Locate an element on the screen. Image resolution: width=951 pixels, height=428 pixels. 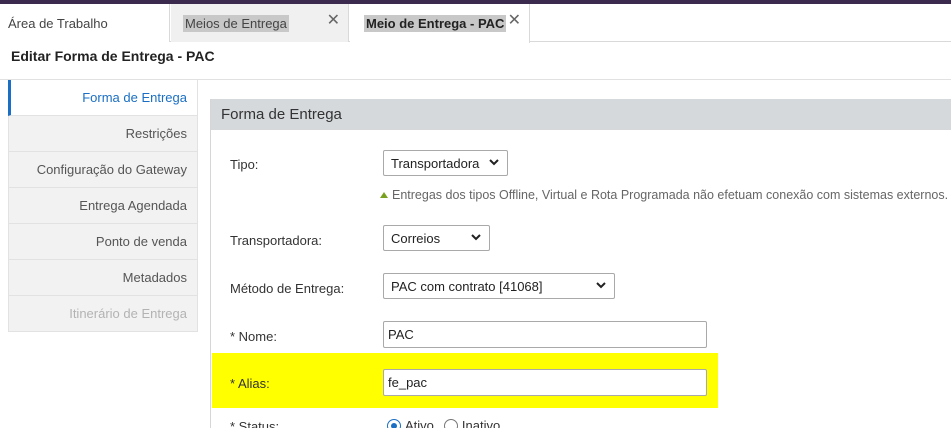
tab-meio-de-entrega-pac: Meio de Entrega - PAC ✕ is located at coordinates (440, 23).